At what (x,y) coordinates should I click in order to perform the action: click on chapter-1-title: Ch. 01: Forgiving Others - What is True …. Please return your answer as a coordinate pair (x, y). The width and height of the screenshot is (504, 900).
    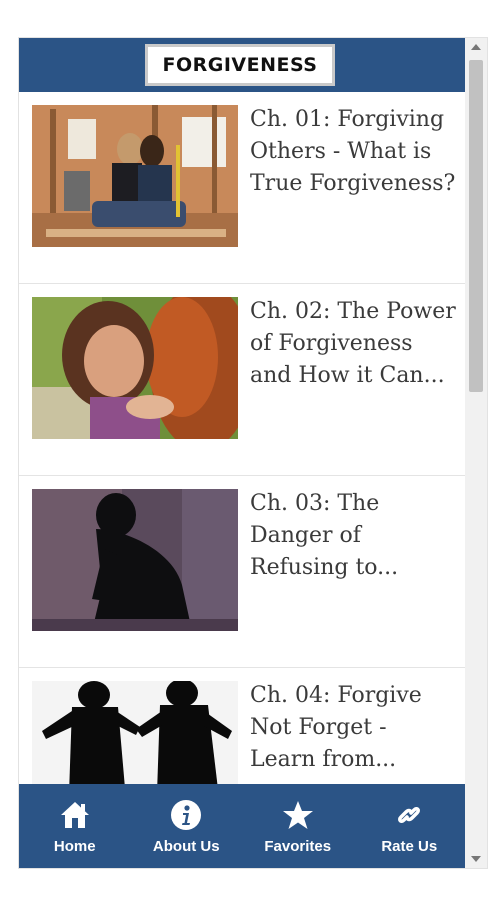
    Looking at the image, I should click on (357, 152).